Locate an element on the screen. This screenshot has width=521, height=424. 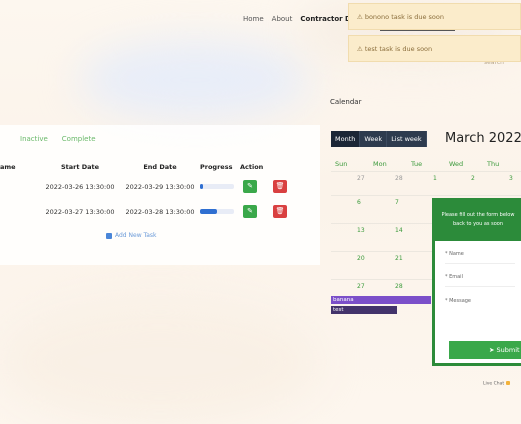
view-month-button: Month is located at coordinates (346, 139).